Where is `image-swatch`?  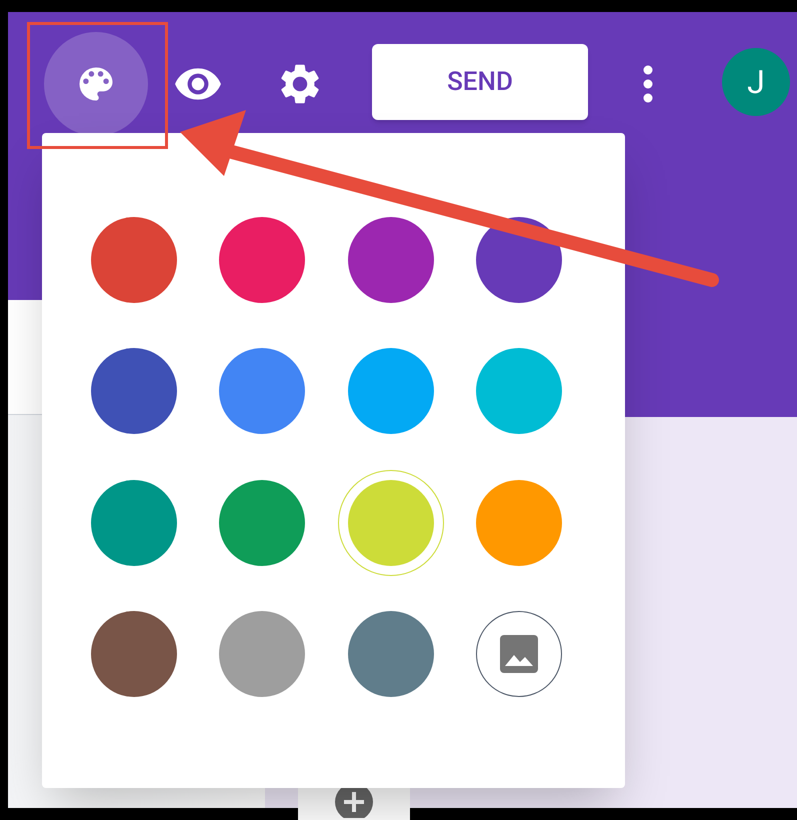 image-swatch is located at coordinates (519, 654).